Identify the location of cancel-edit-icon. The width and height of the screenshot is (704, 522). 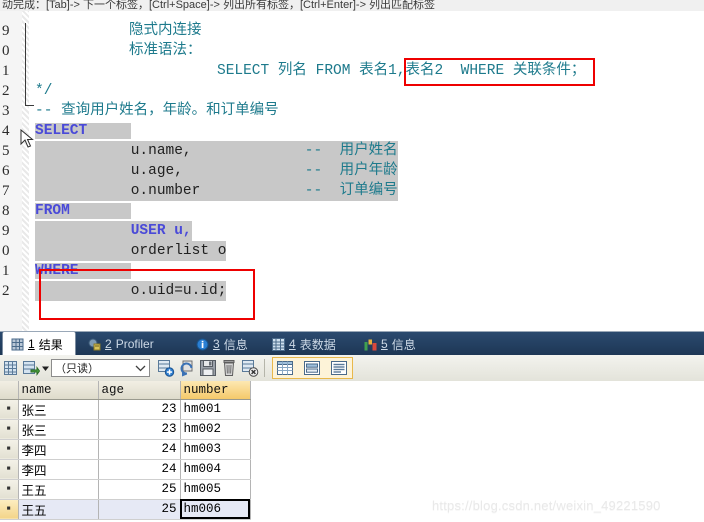
(250, 368).